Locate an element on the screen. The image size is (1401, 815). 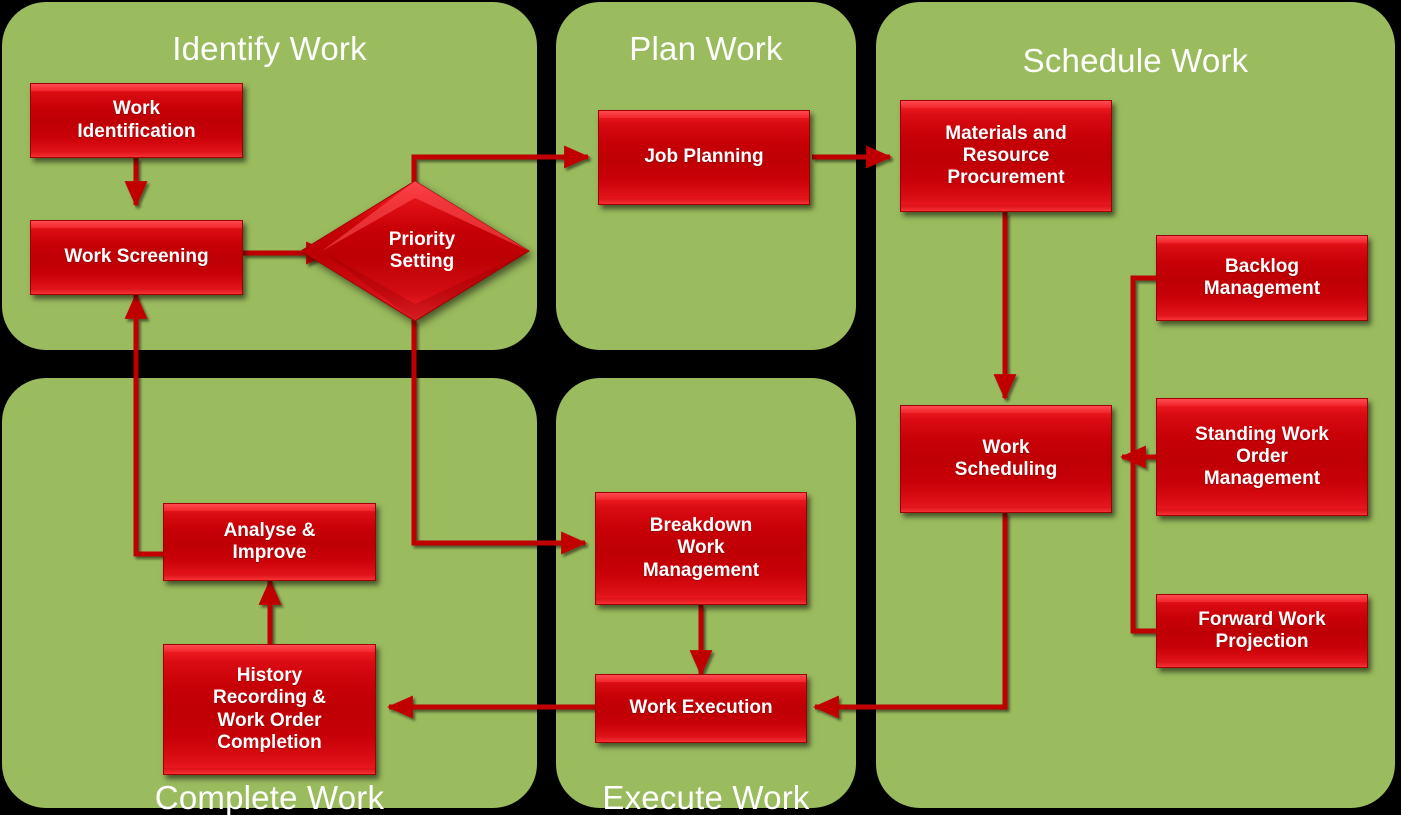
node-analyse-improve: Analyse & Improve is located at coordinates (269, 542).